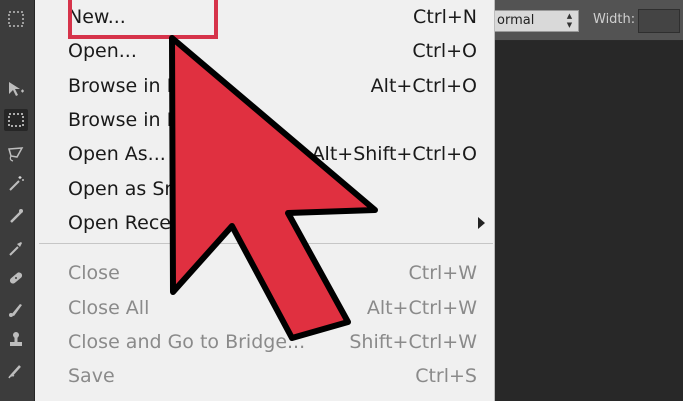 This screenshot has height=401, width=683. What do you see at coordinates (614, 19) in the screenshot?
I see `width-label: Width:` at bounding box center [614, 19].